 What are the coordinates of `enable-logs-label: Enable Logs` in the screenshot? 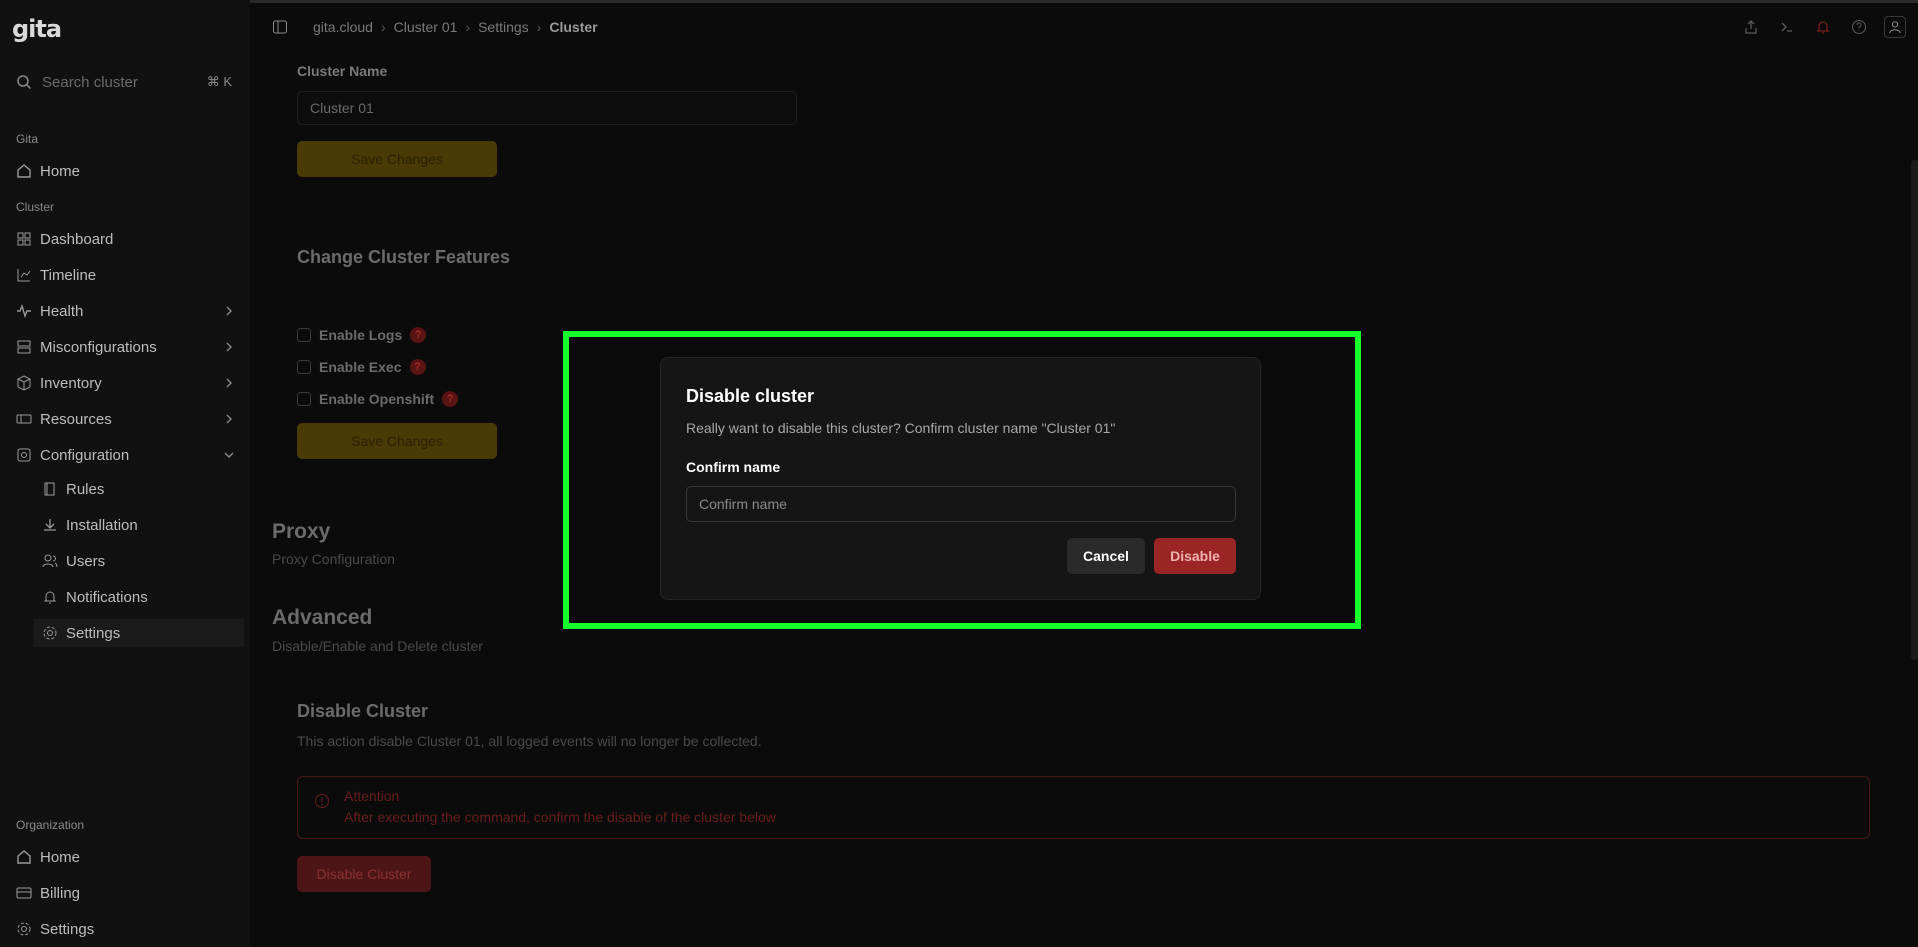 It's located at (361, 335).